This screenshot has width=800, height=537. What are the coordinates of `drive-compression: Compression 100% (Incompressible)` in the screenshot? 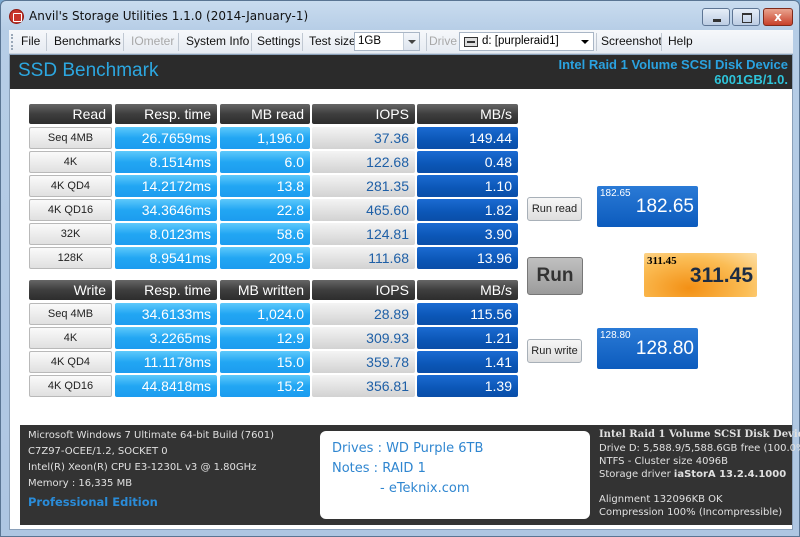 It's located at (691, 512).